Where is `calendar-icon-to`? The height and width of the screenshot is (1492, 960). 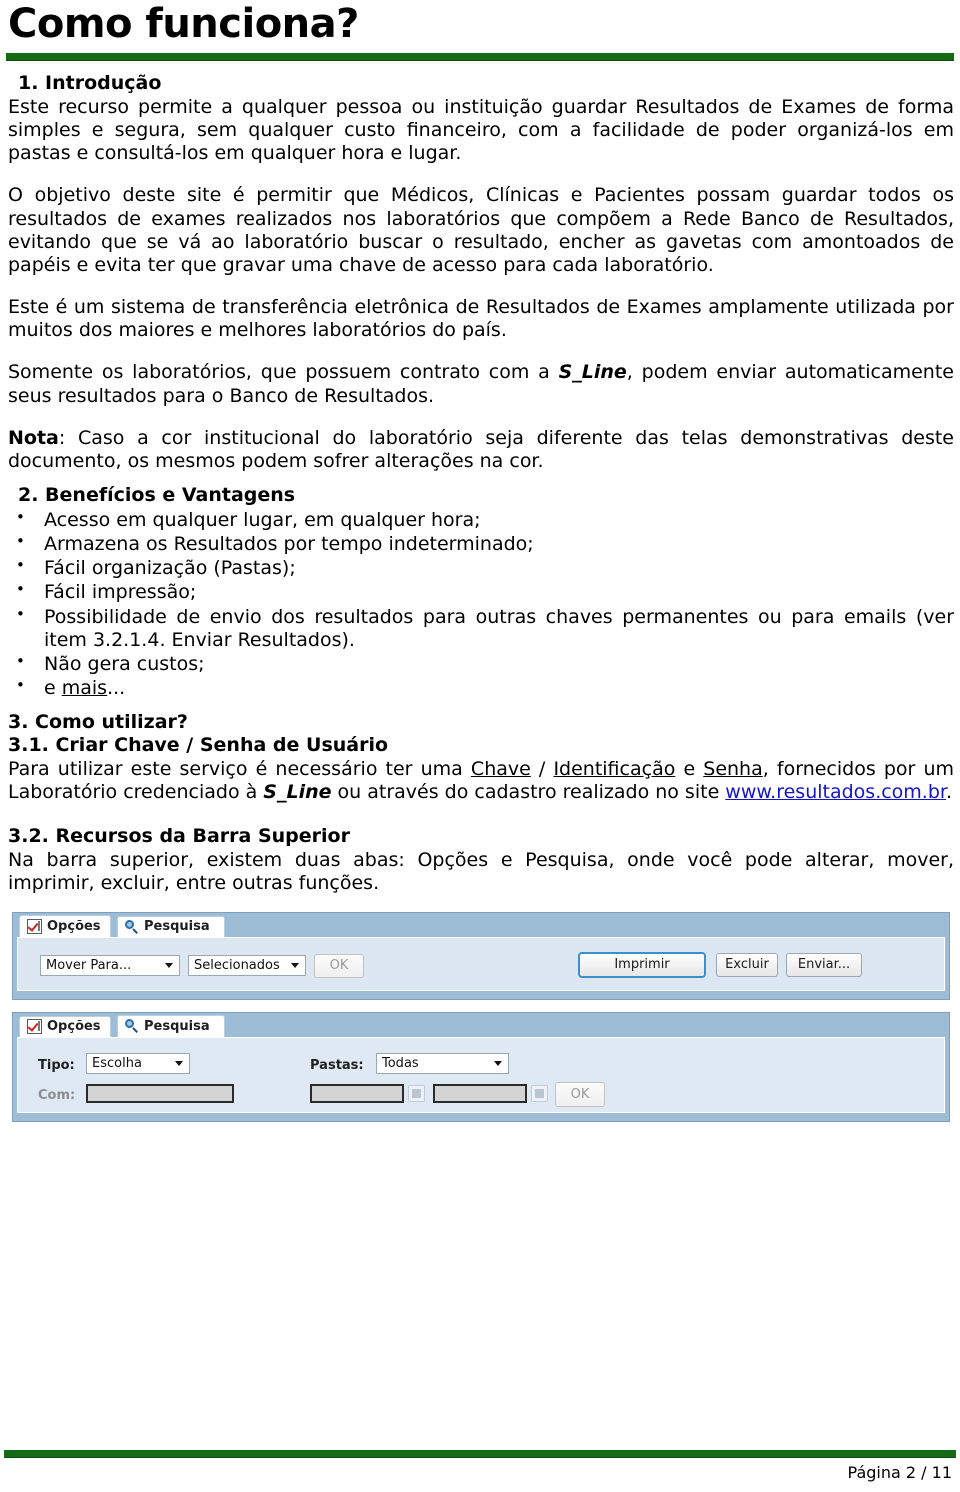
calendar-icon-to is located at coordinates (539, 1093).